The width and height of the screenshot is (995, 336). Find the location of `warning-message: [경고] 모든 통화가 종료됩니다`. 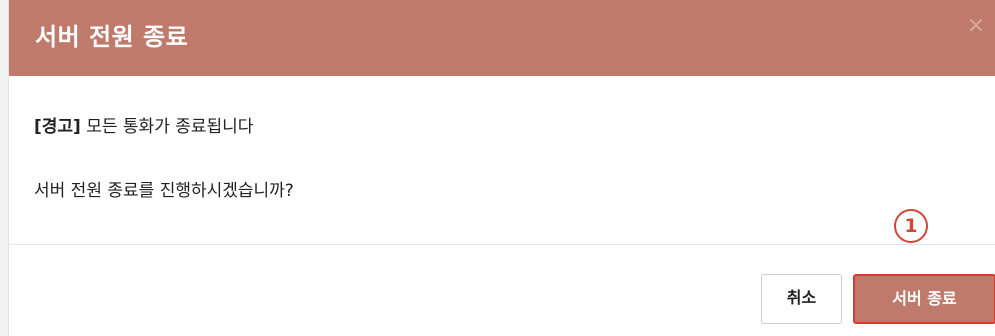

warning-message: [경고] 모든 통화가 종료됩니다 is located at coordinates (143, 124).